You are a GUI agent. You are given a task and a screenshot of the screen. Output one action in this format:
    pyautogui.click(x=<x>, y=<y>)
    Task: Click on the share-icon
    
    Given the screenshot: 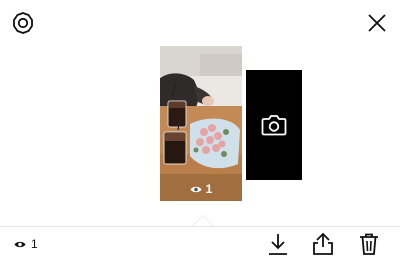 What is the action you would take?
    pyautogui.click(x=323, y=243)
    